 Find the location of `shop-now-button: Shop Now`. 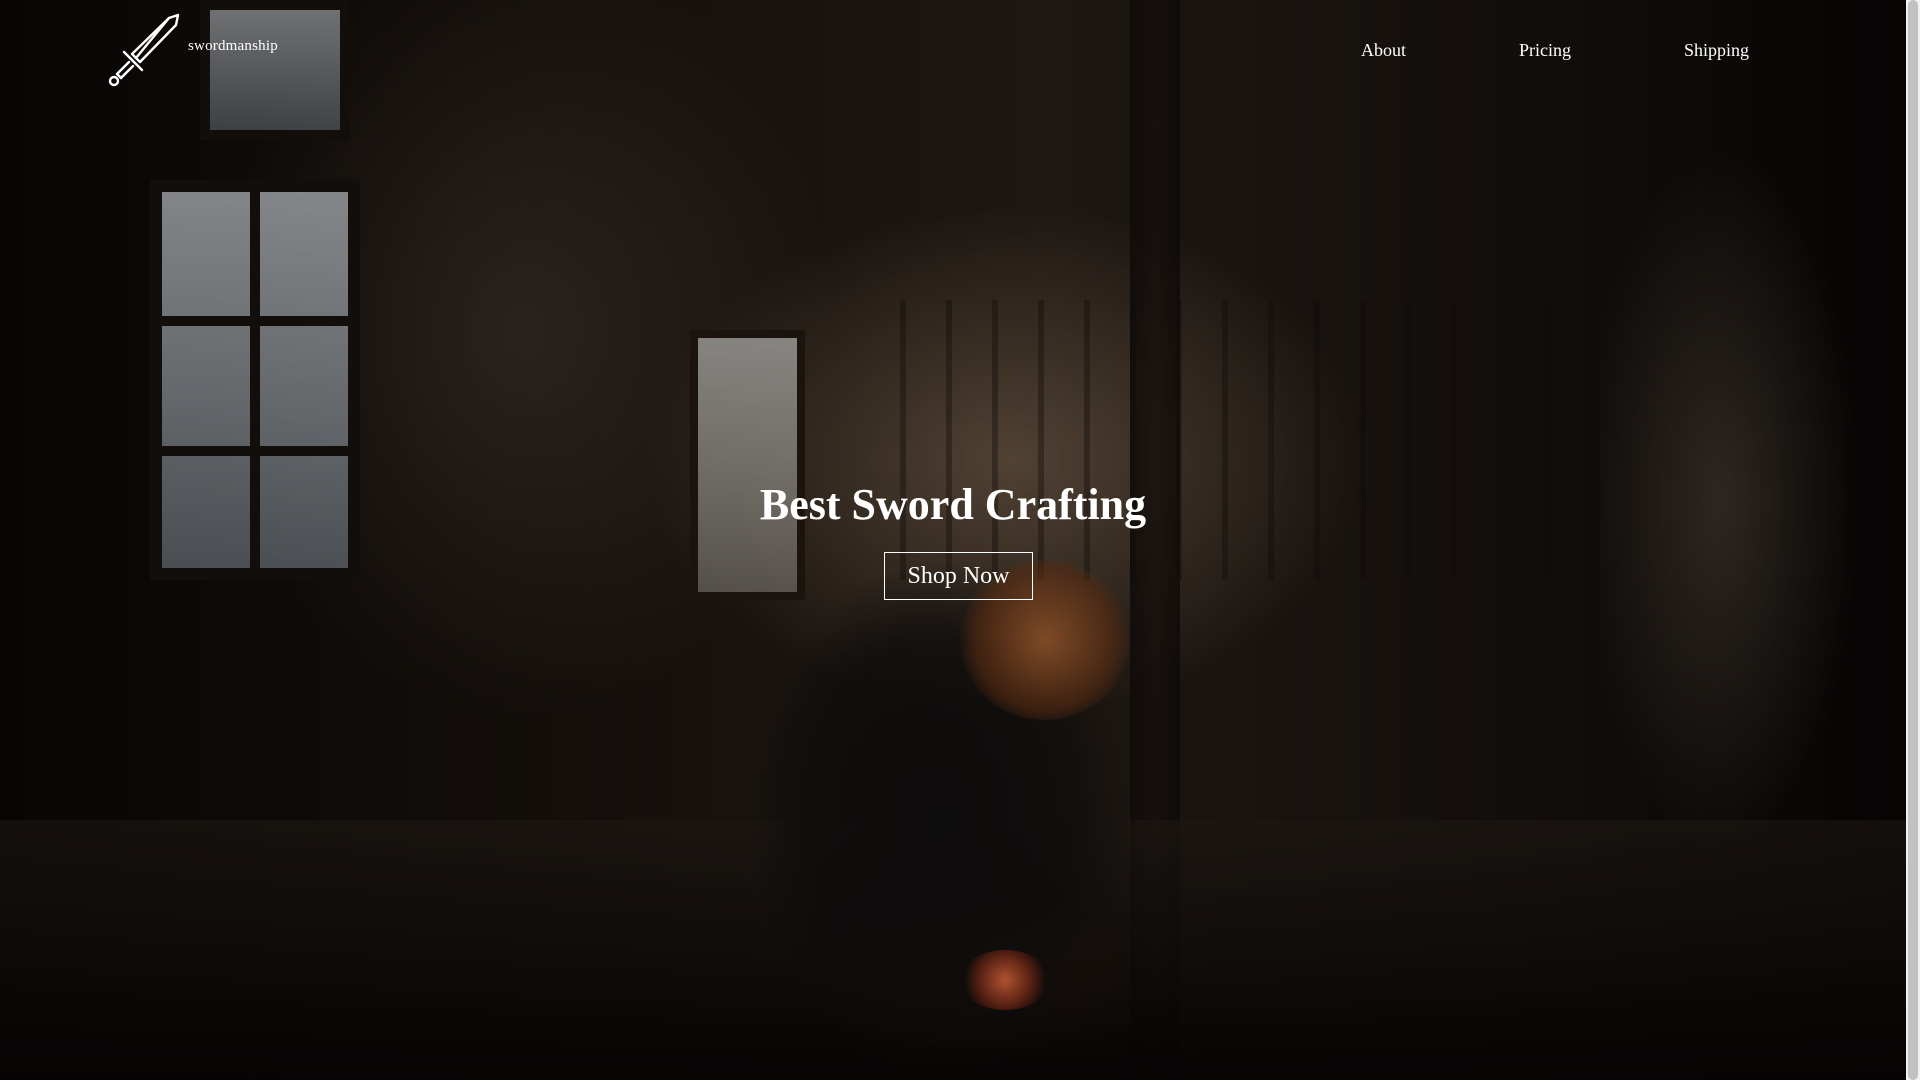

shop-now-button: Shop Now is located at coordinates (958, 576).